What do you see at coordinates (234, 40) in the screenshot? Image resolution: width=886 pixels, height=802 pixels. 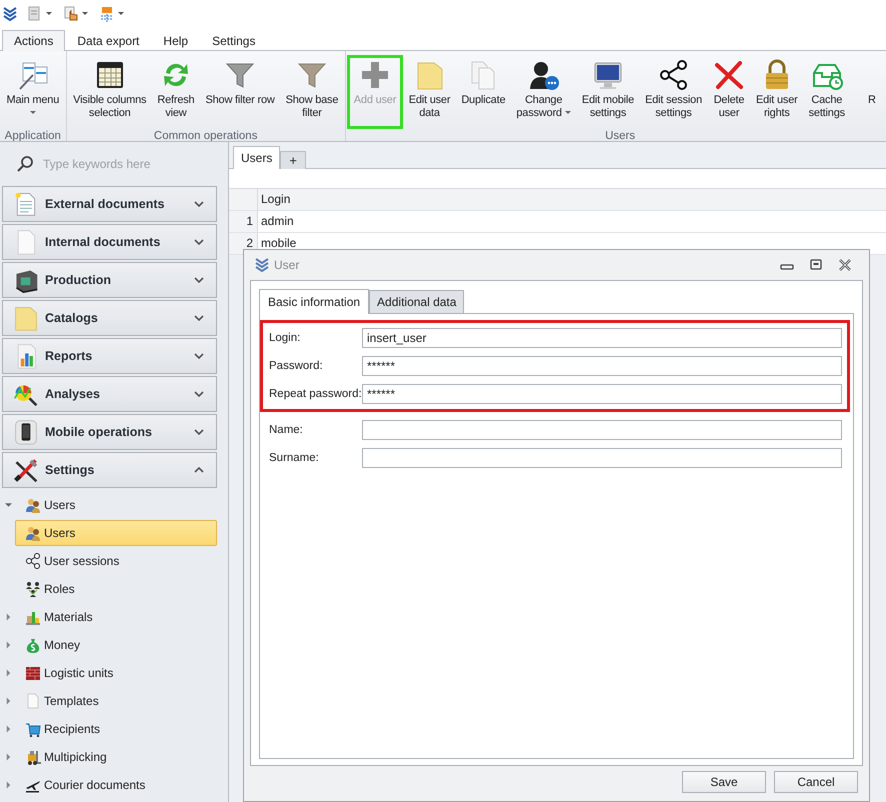 I see `menu-tab: Settings` at bounding box center [234, 40].